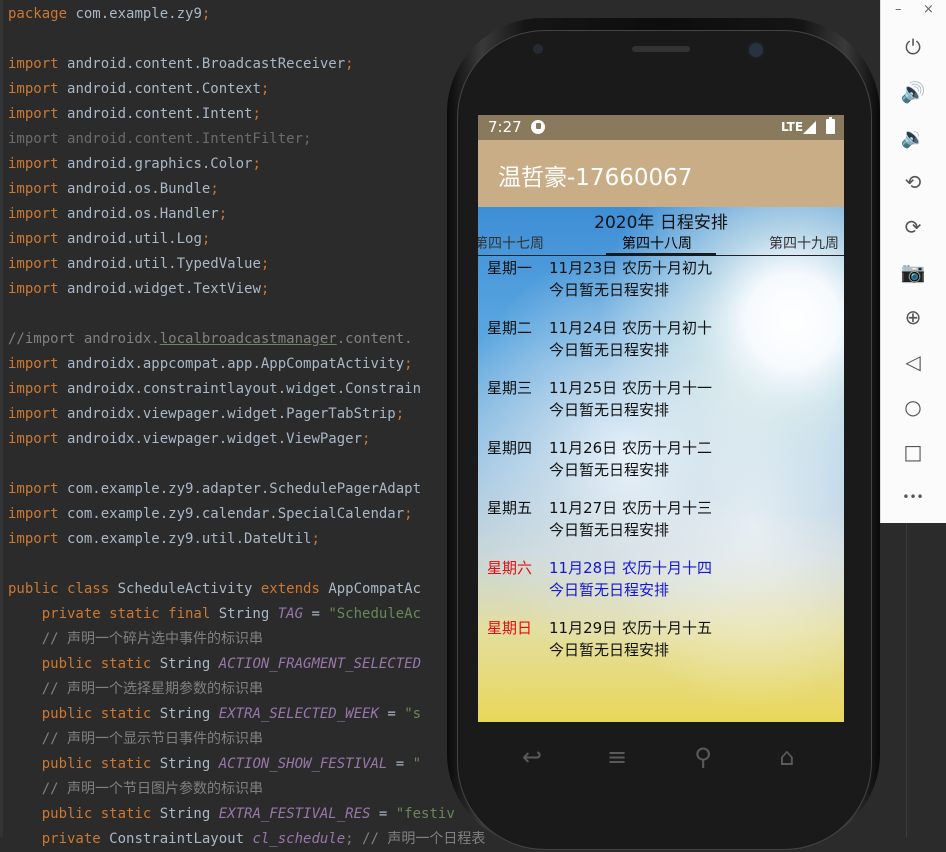 The height and width of the screenshot is (852, 946). I want to click on rotate-left-icon: ⟲, so click(913, 182).